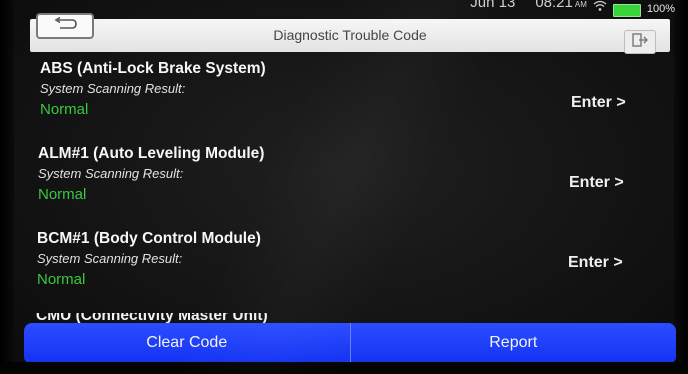 Image resolution: width=688 pixels, height=374 pixels. What do you see at coordinates (152, 318) in the screenshot?
I see `system-name: CMU (Connectivity Master Unit)` at bounding box center [152, 318].